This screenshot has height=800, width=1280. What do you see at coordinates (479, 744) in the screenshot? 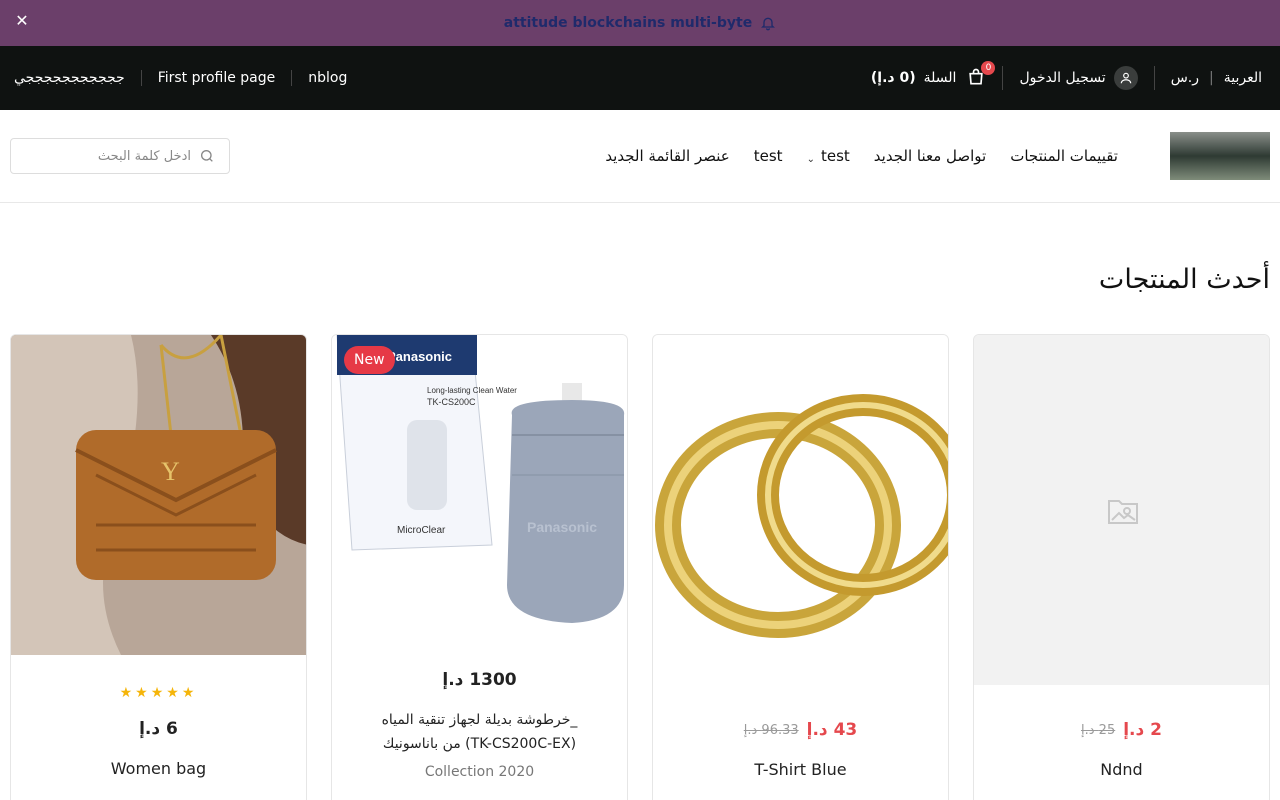
I see `product-name-line: (TK-CS200C-EX) من باناسونيك` at bounding box center [479, 744].